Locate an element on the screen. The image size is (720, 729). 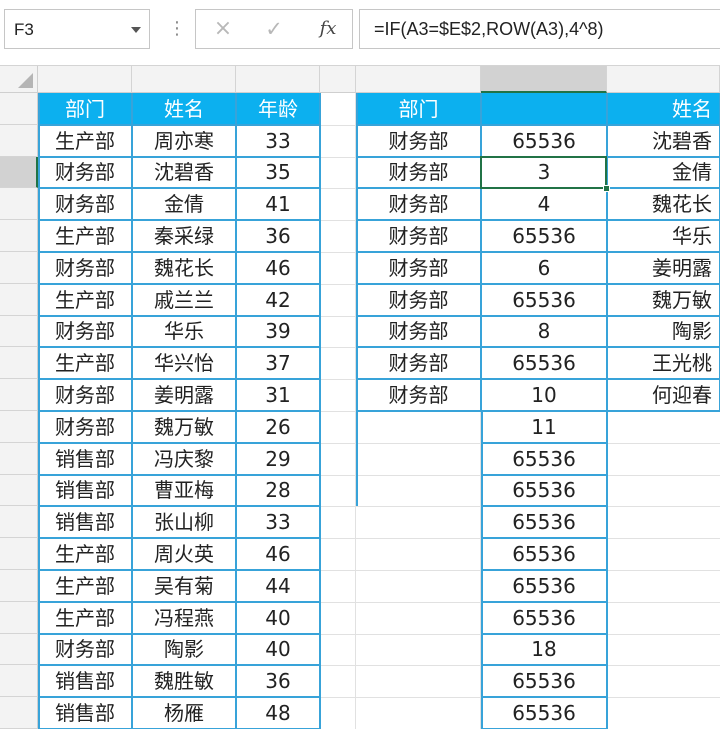
cell-b20: 杨雁 is located at coordinates (184, 713).